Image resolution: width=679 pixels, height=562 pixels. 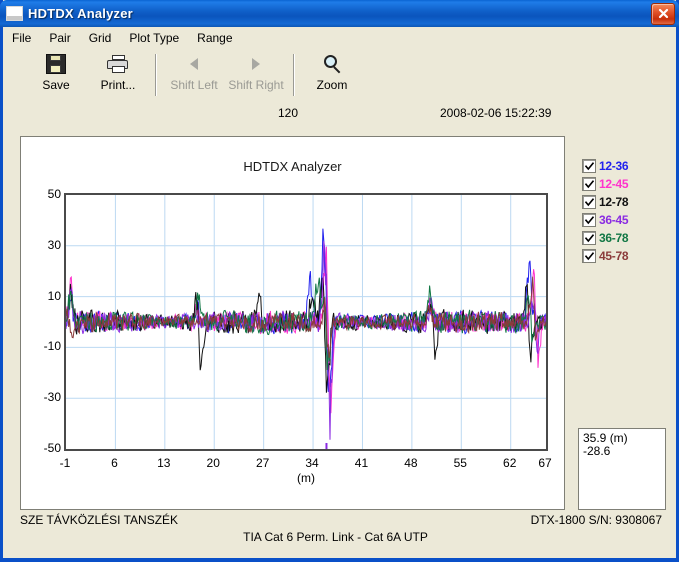 What do you see at coordinates (214, 38) in the screenshot?
I see `menu-item-range: Range` at bounding box center [214, 38].